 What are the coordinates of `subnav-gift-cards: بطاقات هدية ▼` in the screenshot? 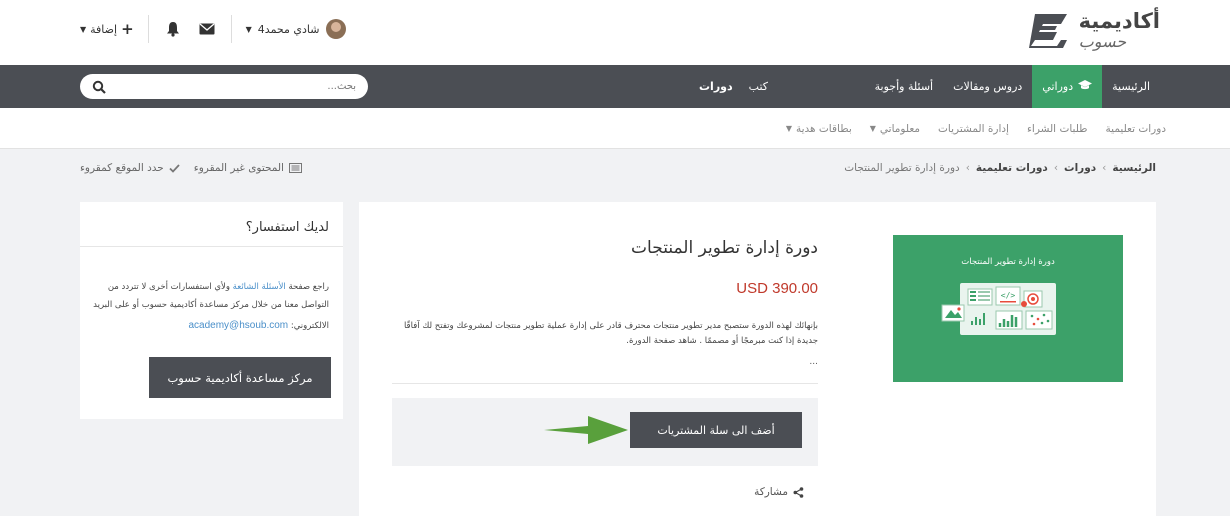 It's located at (819, 129).